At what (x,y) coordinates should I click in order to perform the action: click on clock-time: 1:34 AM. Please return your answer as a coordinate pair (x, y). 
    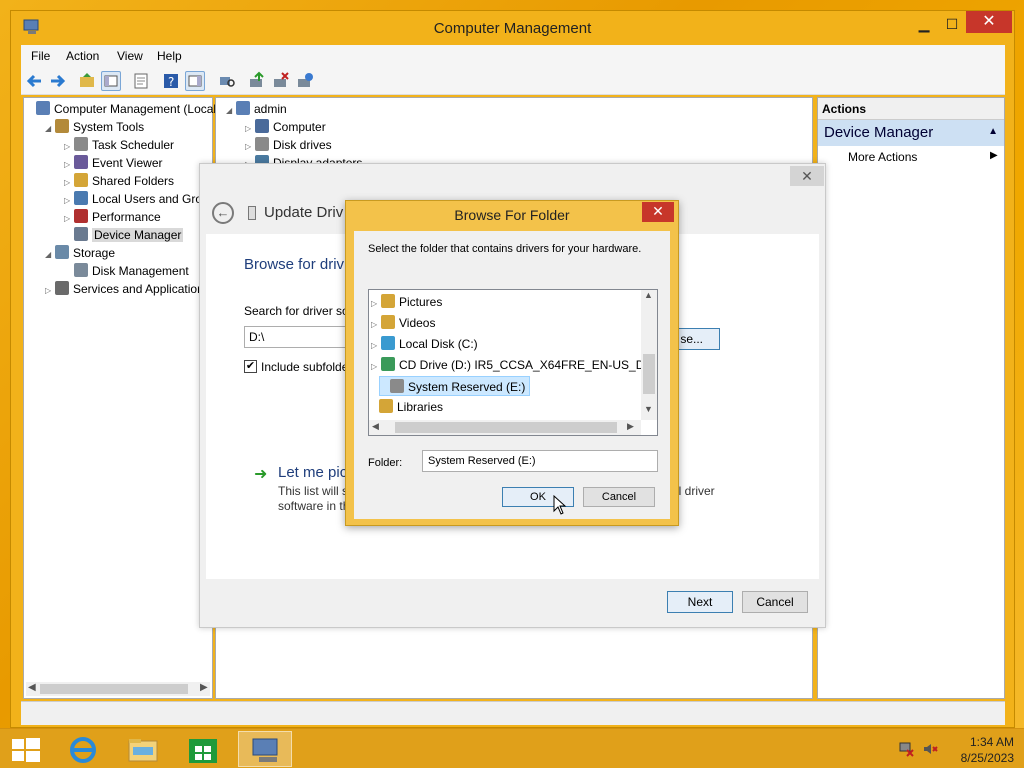
    Looking at the image, I should click on (981, 742).